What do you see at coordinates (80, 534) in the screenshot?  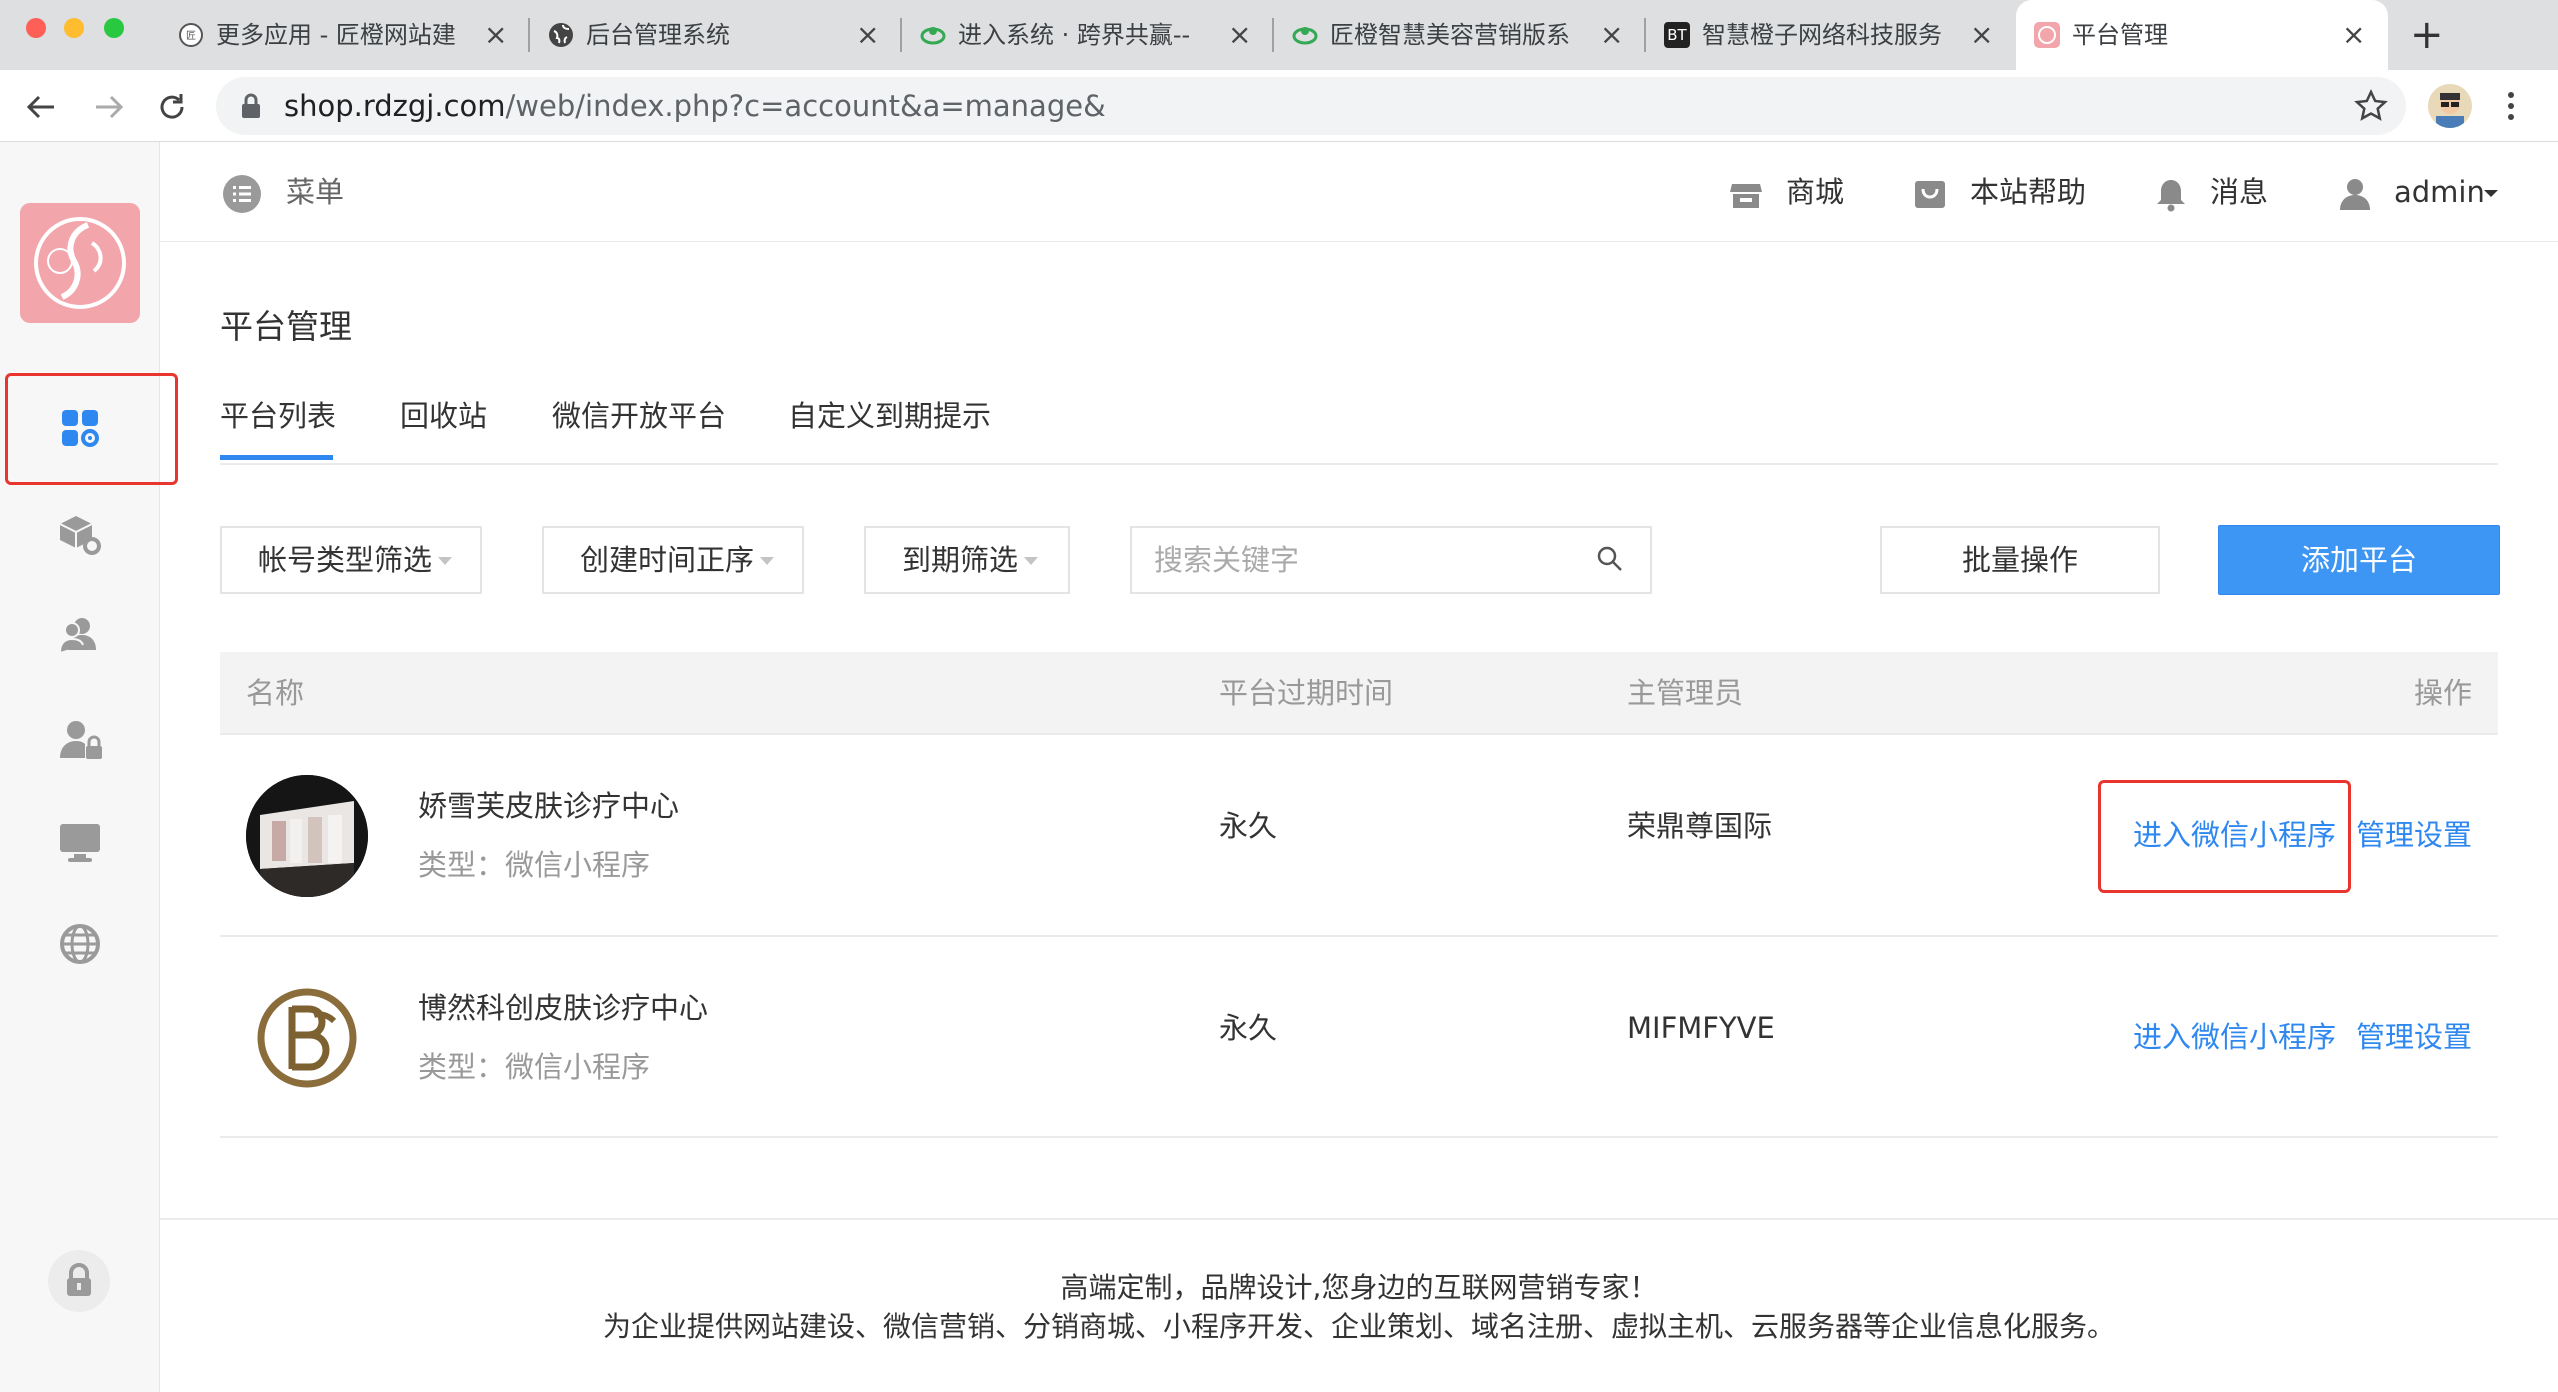 I see `module-settings-icon` at bounding box center [80, 534].